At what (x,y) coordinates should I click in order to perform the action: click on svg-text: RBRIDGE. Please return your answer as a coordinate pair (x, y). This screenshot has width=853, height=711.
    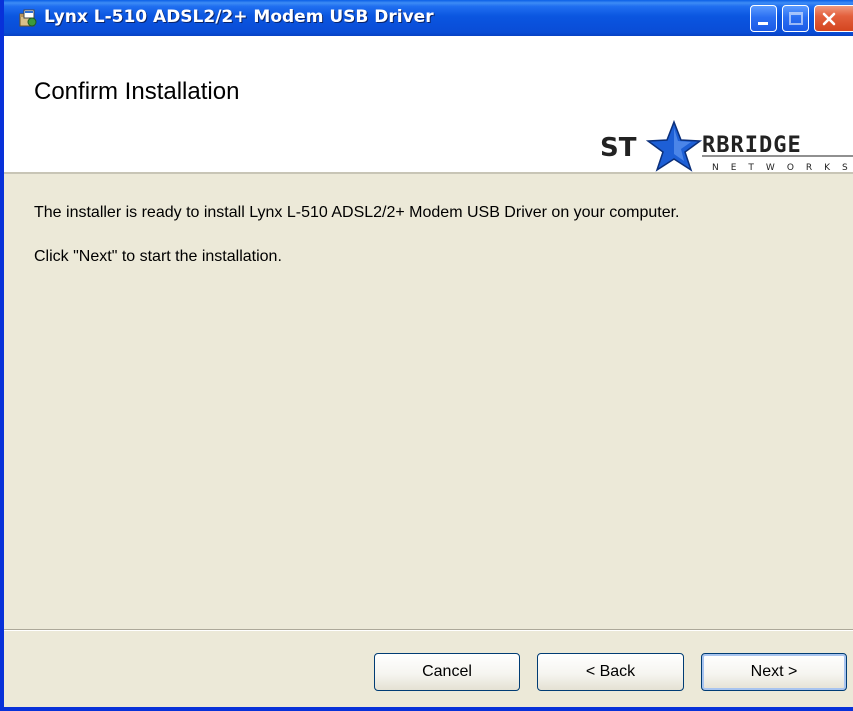
    Looking at the image, I should click on (752, 145).